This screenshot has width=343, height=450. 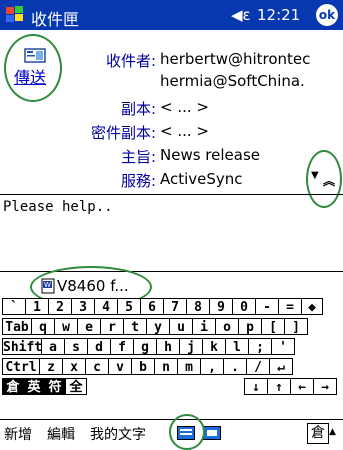 What do you see at coordinates (123, 133) in the screenshot?
I see `bcc-label: 密件副本:` at bounding box center [123, 133].